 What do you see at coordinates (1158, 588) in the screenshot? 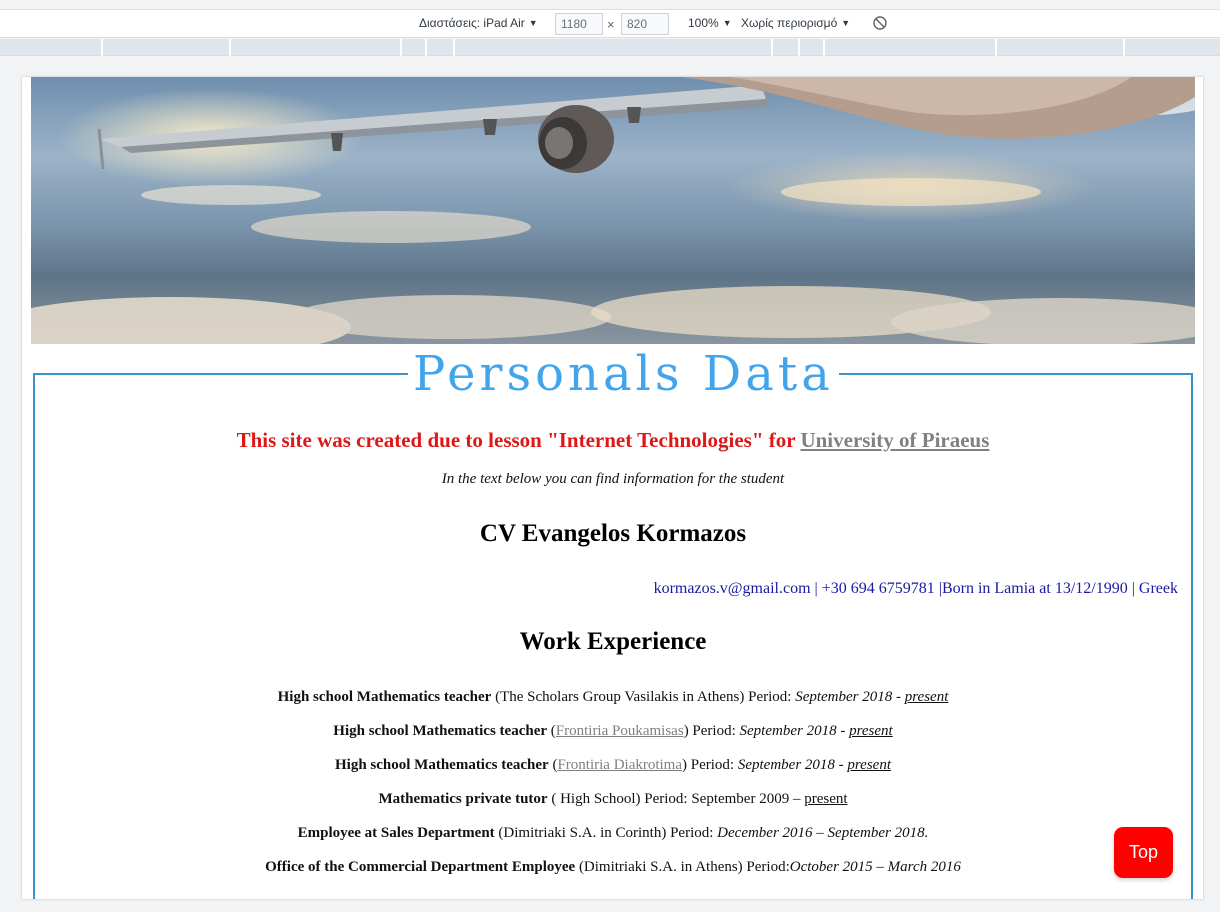
I see `nationality: Greek` at bounding box center [1158, 588].